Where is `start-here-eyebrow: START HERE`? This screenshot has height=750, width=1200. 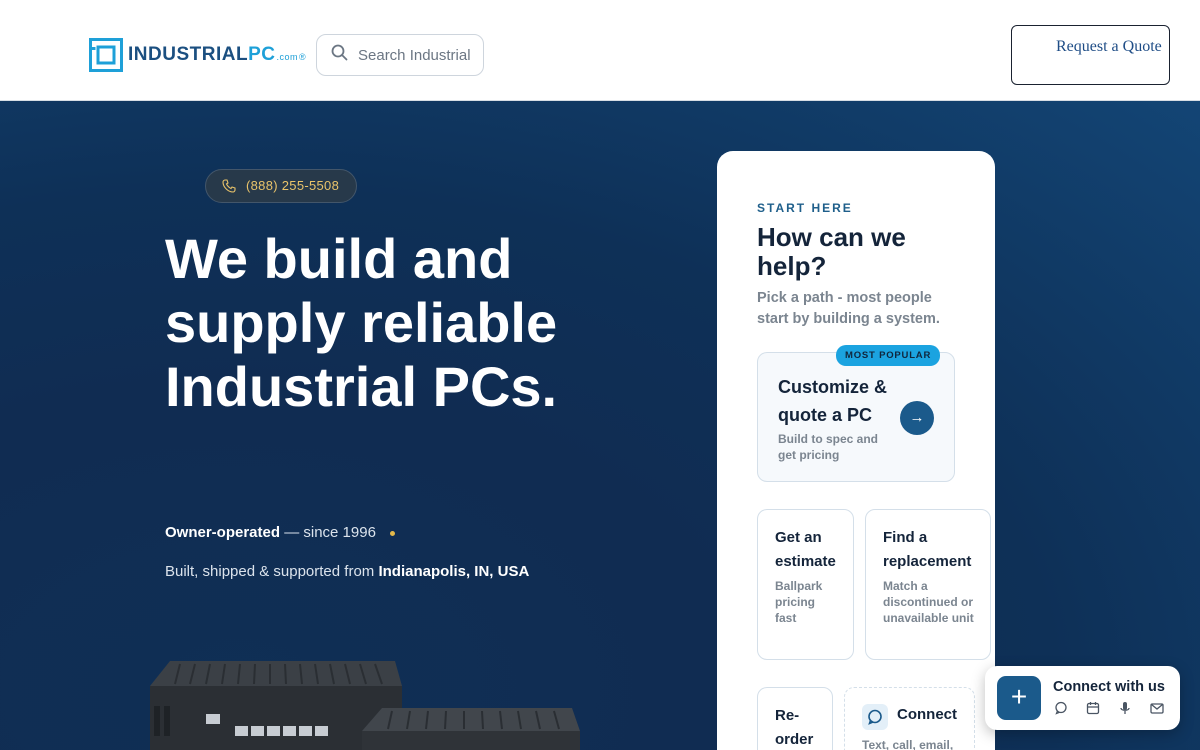
start-here-eyebrow: START HERE is located at coordinates (805, 208).